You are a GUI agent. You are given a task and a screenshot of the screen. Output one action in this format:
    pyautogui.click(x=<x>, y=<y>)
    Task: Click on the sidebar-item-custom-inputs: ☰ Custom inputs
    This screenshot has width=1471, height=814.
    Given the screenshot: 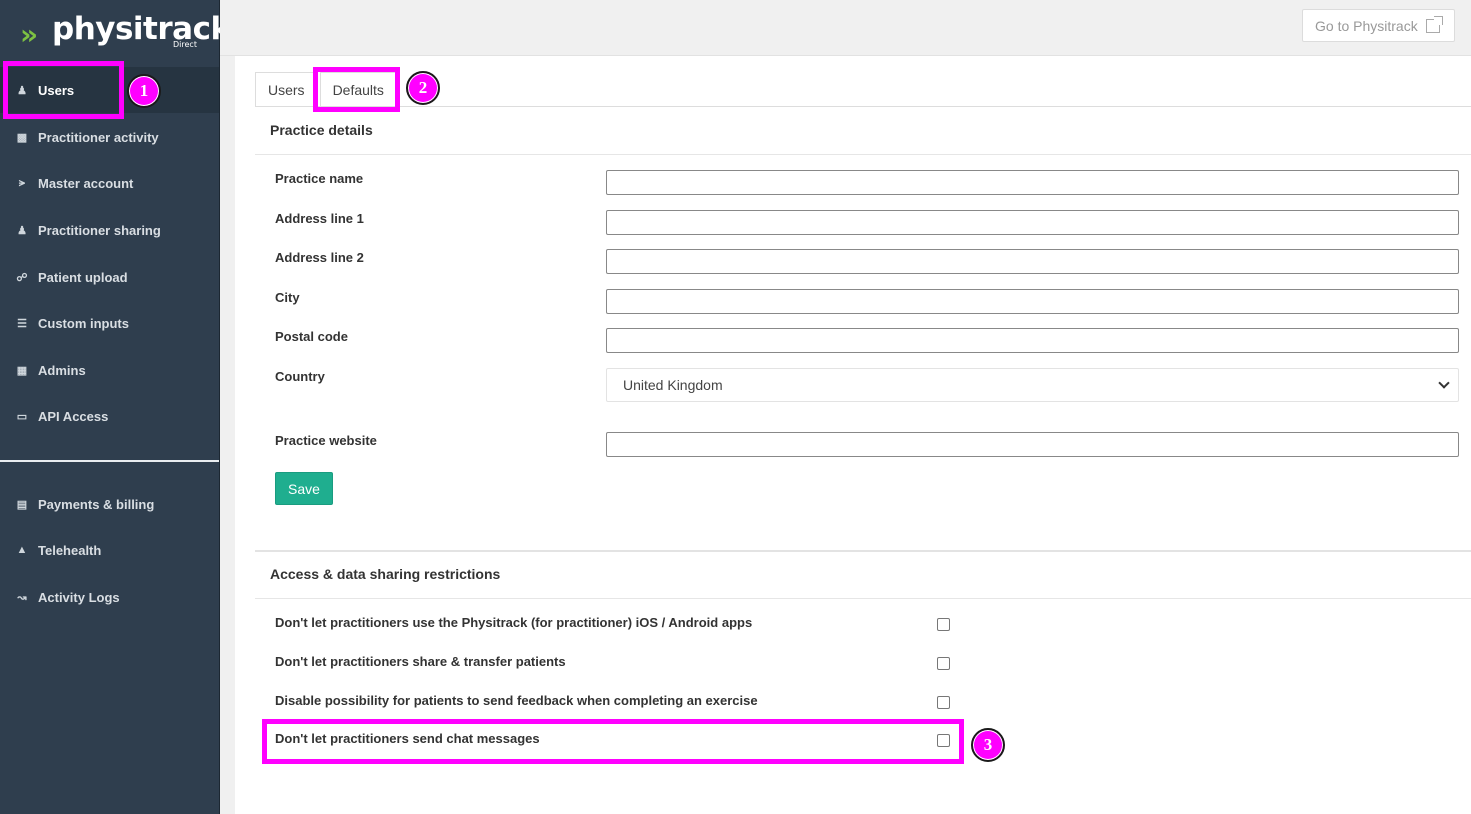 What is the action you would take?
    pyautogui.click(x=109, y=323)
    